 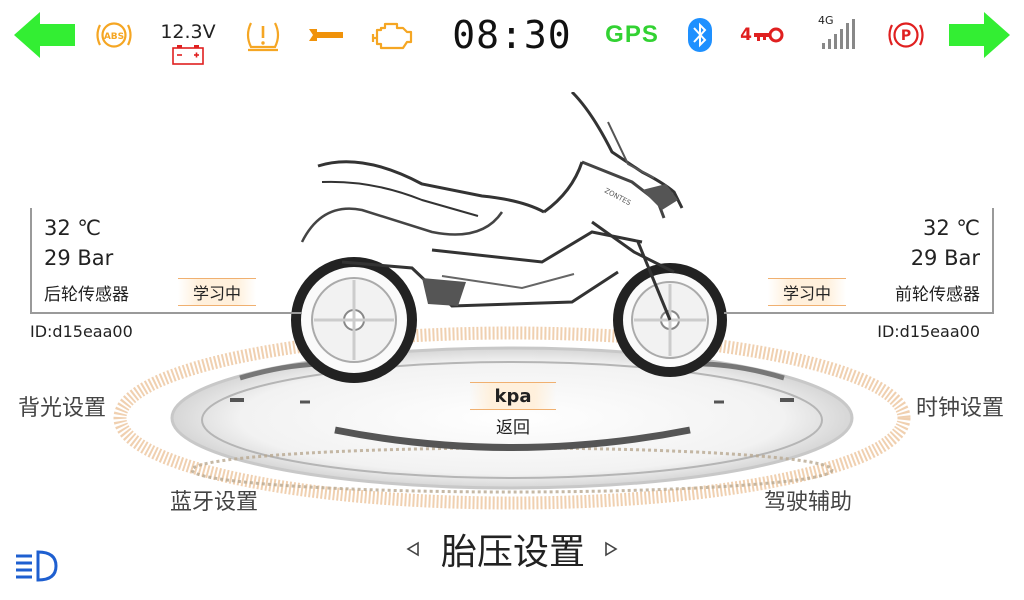 What do you see at coordinates (62, 406) in the screenshot?
I see `menu-item-backlight: 背光设置` at bounding box center [62, 406].